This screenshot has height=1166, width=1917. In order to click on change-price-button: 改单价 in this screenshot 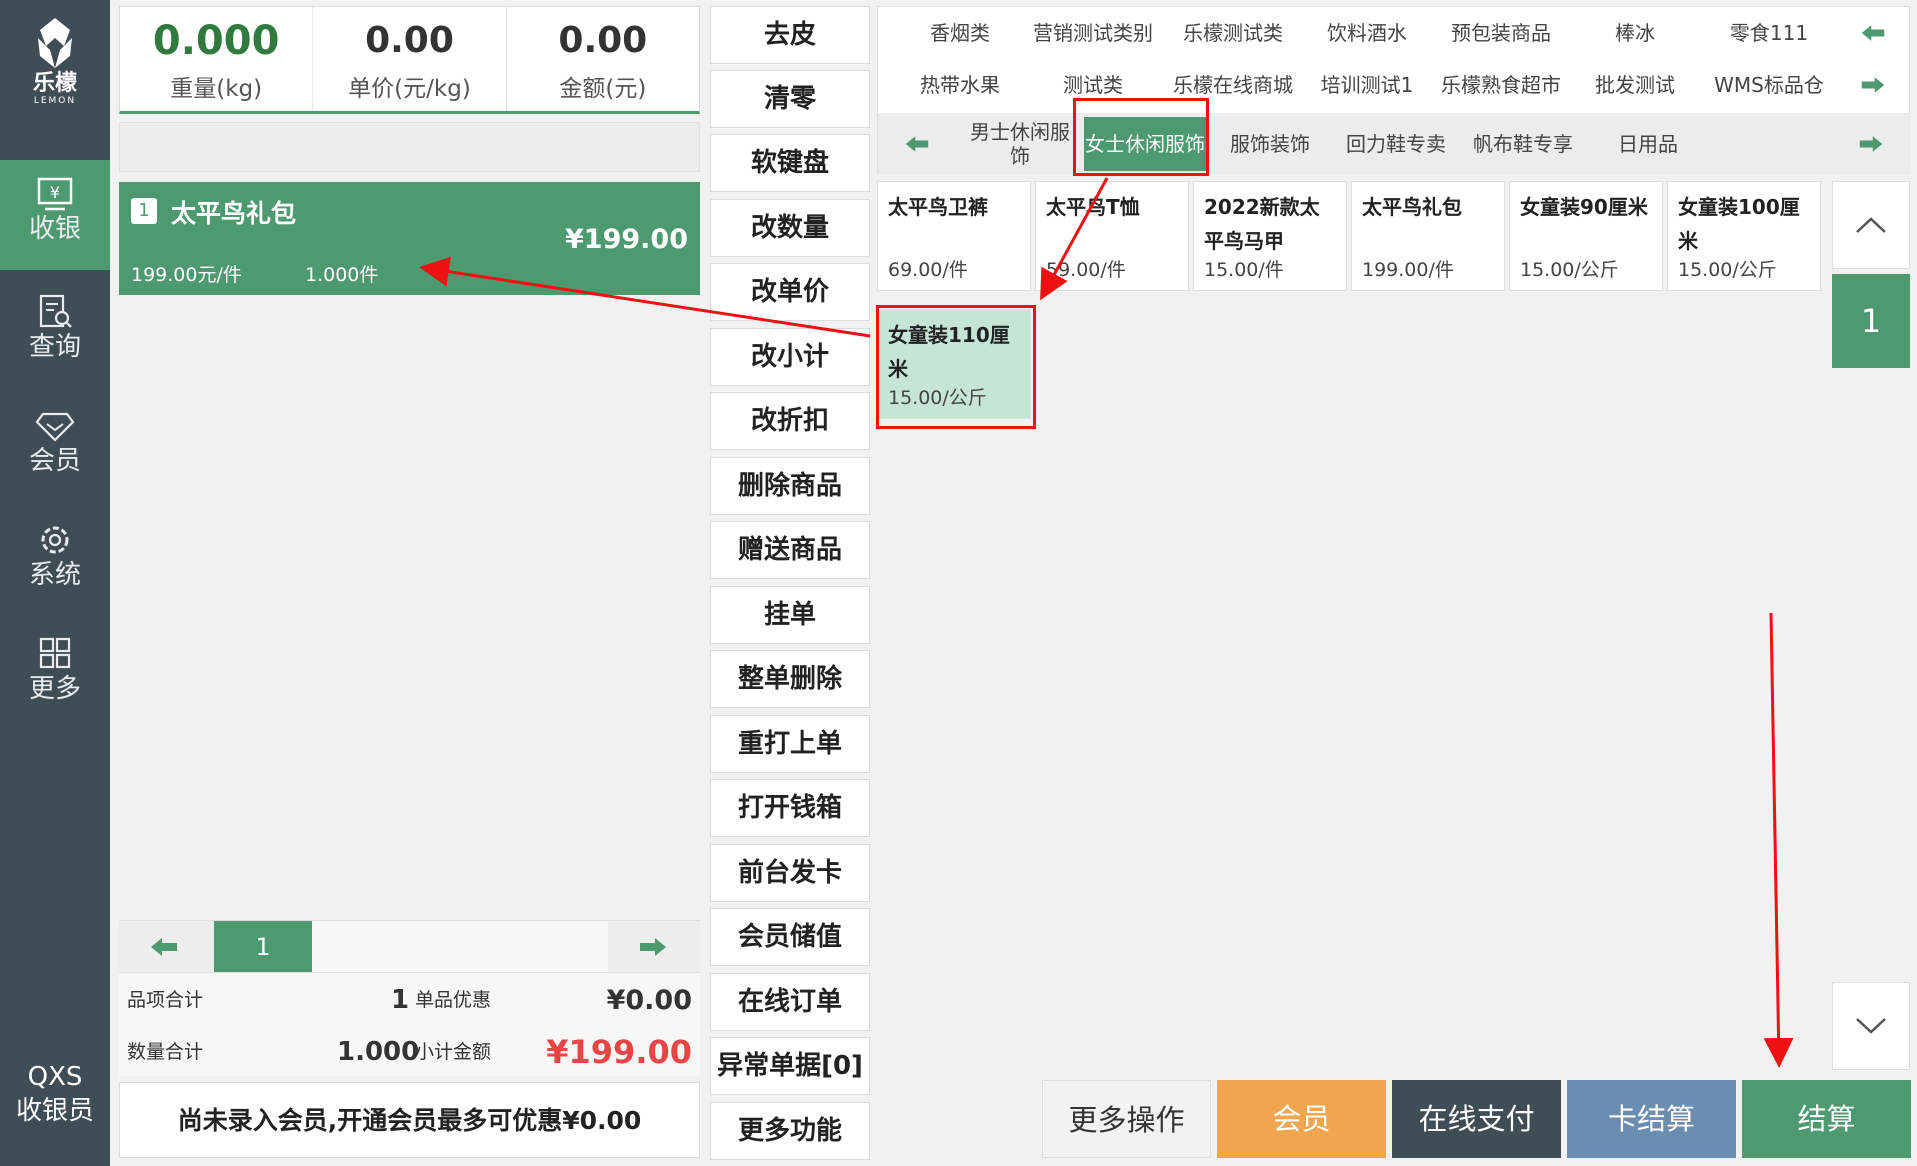, I will do `click(790, 292)`.